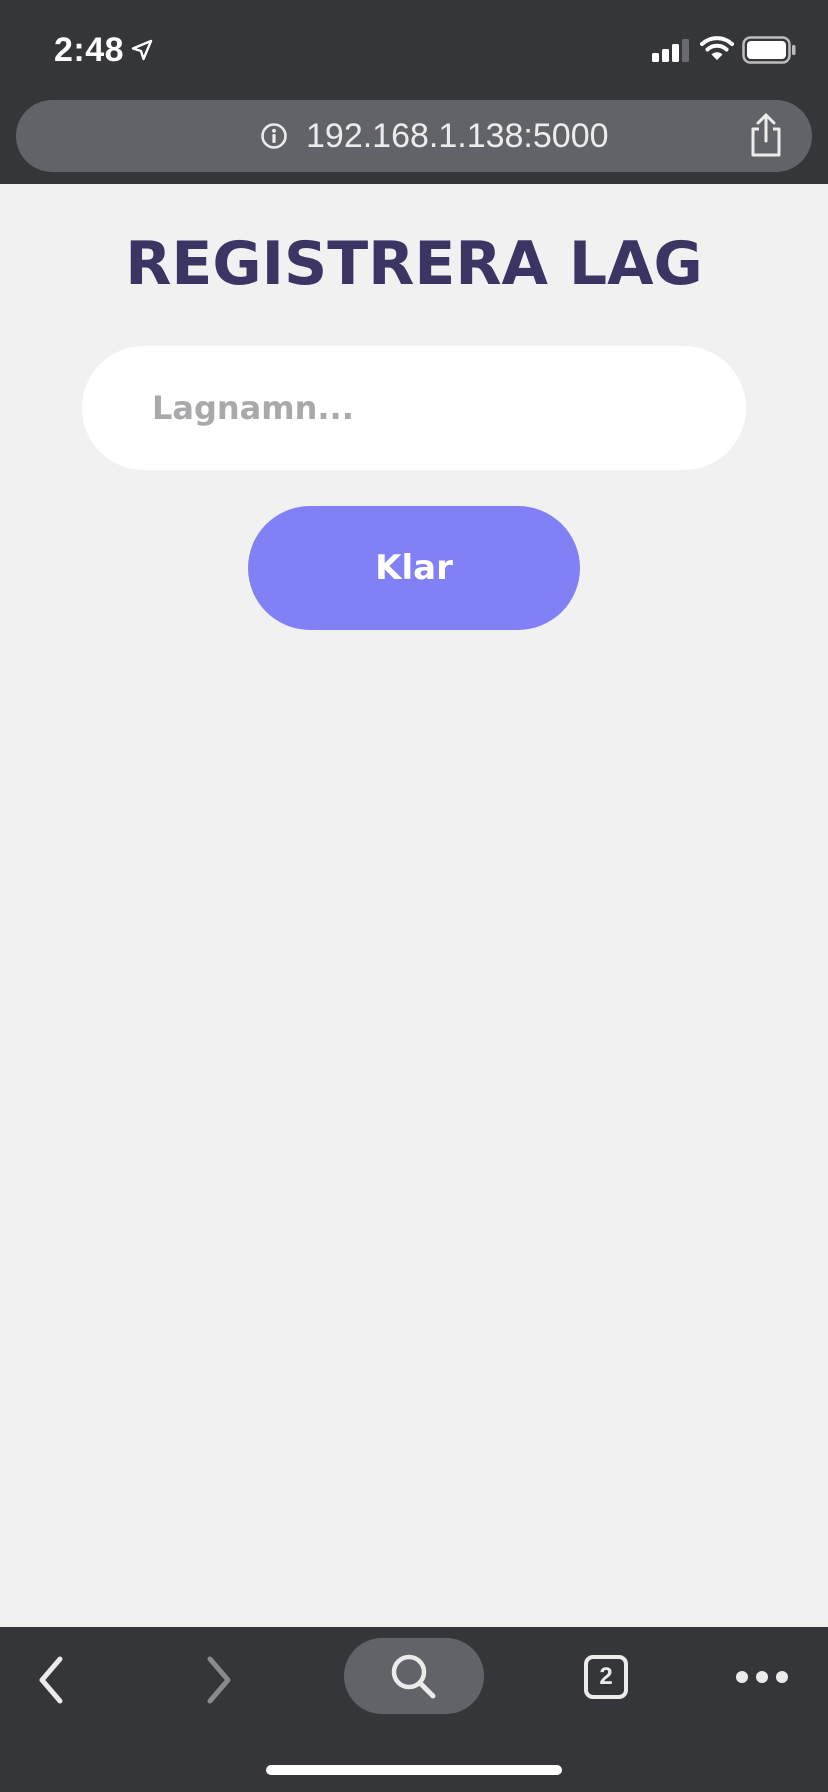 The width and height of the screenshot is (828, 1792). I want to click on search-icon, so click(414, 1677).